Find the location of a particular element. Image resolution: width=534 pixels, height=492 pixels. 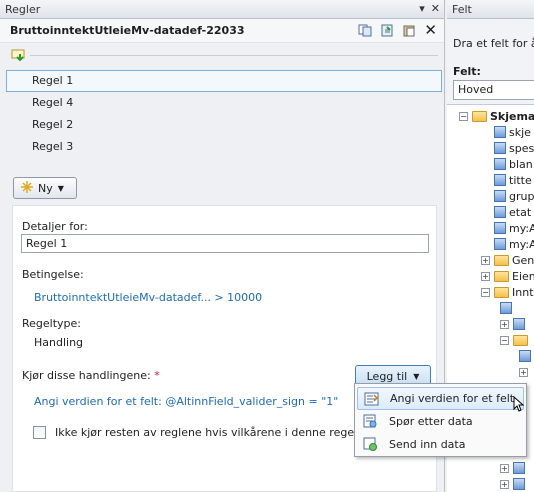

rules-pane-header: Regler ▾ ✕ is located at coordinates (222, 9).